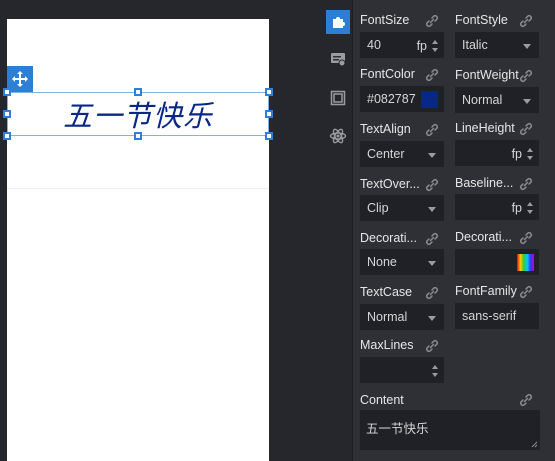 Image resolution: width=555 pixels, height=461 pixels. What do you see at coordinates (387, 345) in the screenshot?
I see `max-lines-label: MaxLines` at bounding box center [387, 345].